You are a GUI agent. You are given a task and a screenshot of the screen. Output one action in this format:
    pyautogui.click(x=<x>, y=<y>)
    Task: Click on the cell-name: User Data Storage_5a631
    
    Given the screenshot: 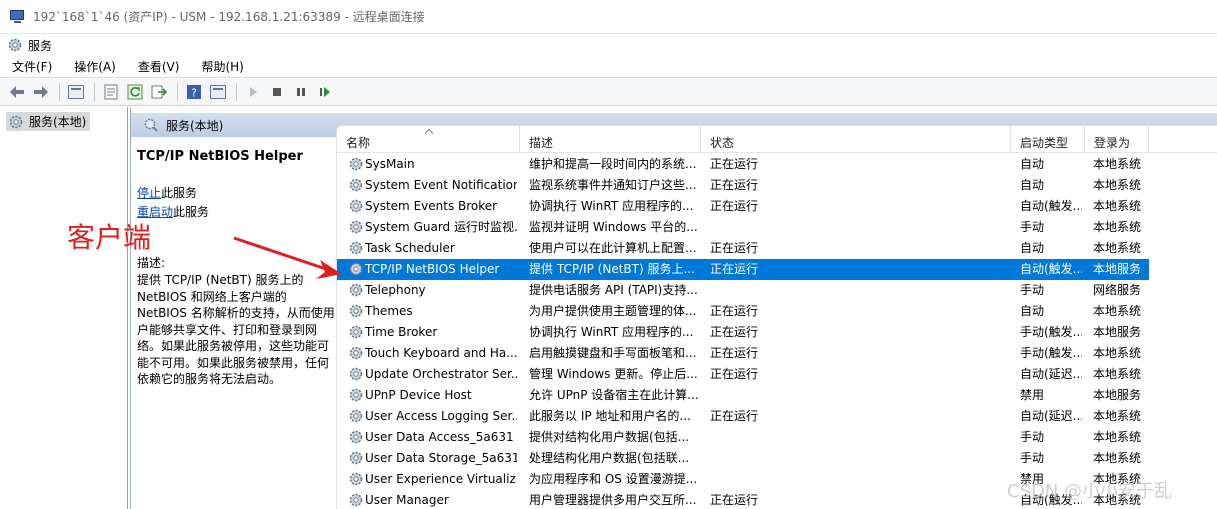 What is the action you would take?
    pyautogui.click(x=441, y=458)
    